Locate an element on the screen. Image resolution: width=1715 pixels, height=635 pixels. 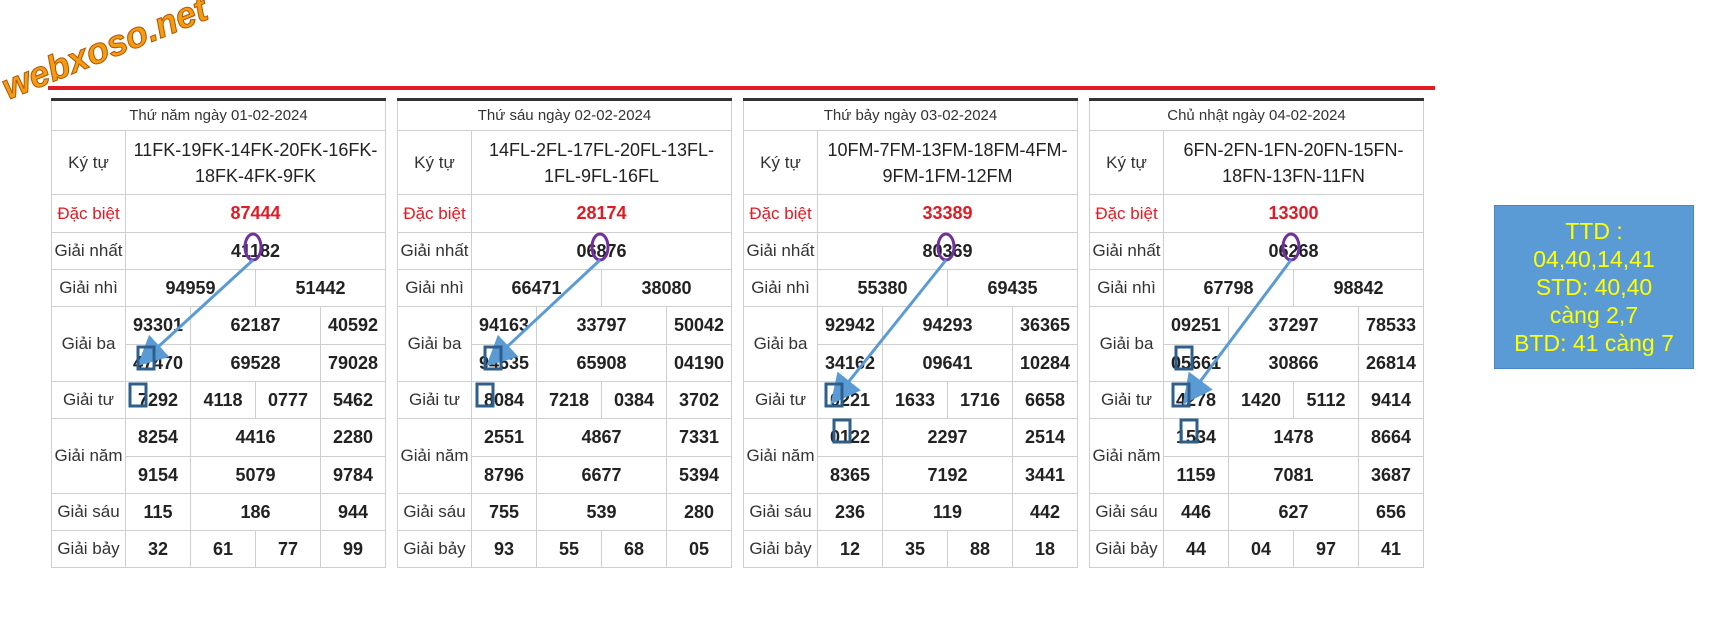
seventh-prize: 12 is located at coordinates (850, 549).